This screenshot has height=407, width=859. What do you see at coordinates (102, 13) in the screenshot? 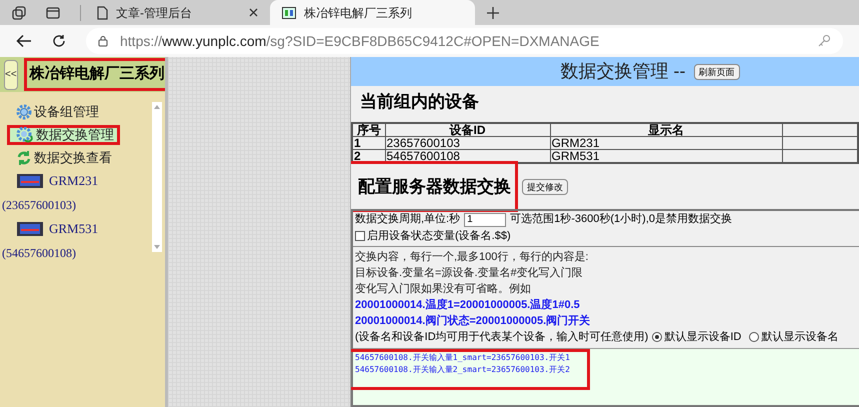
I see `document-icon` at bounding box center [102, 13].